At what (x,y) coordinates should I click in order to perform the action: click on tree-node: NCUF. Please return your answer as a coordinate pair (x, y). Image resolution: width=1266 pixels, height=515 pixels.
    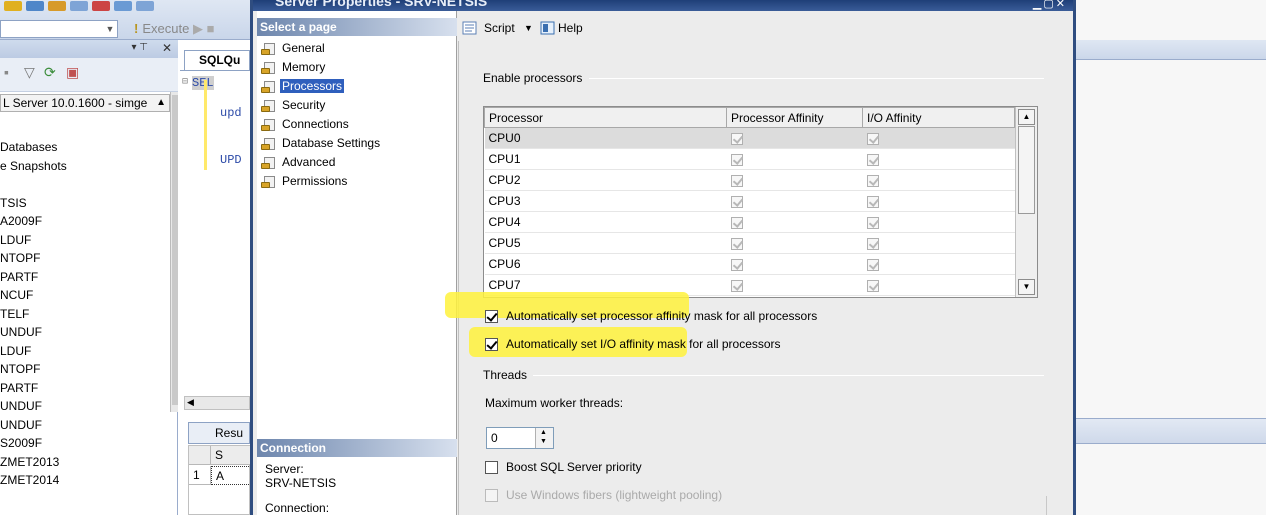
    Looking at the image, I should click on (85, 295).